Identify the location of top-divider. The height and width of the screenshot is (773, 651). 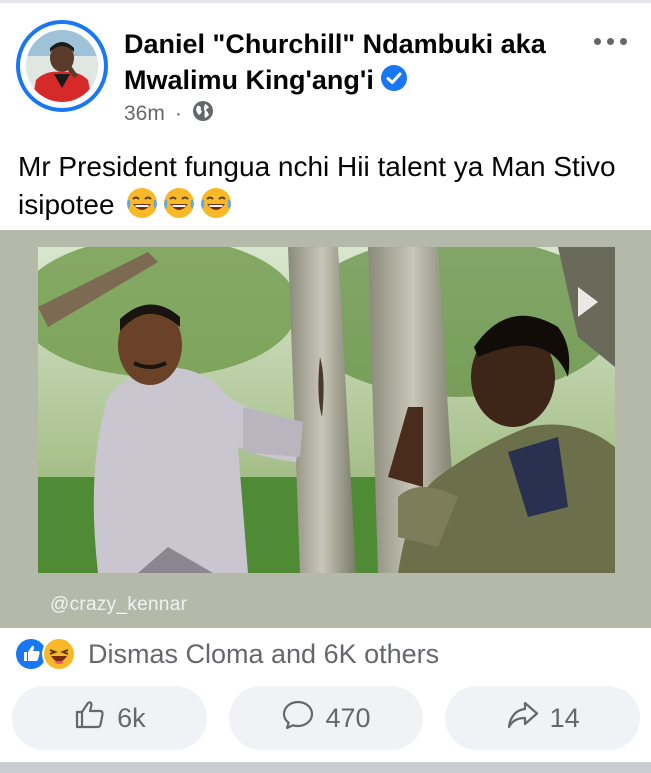
(325, 1).